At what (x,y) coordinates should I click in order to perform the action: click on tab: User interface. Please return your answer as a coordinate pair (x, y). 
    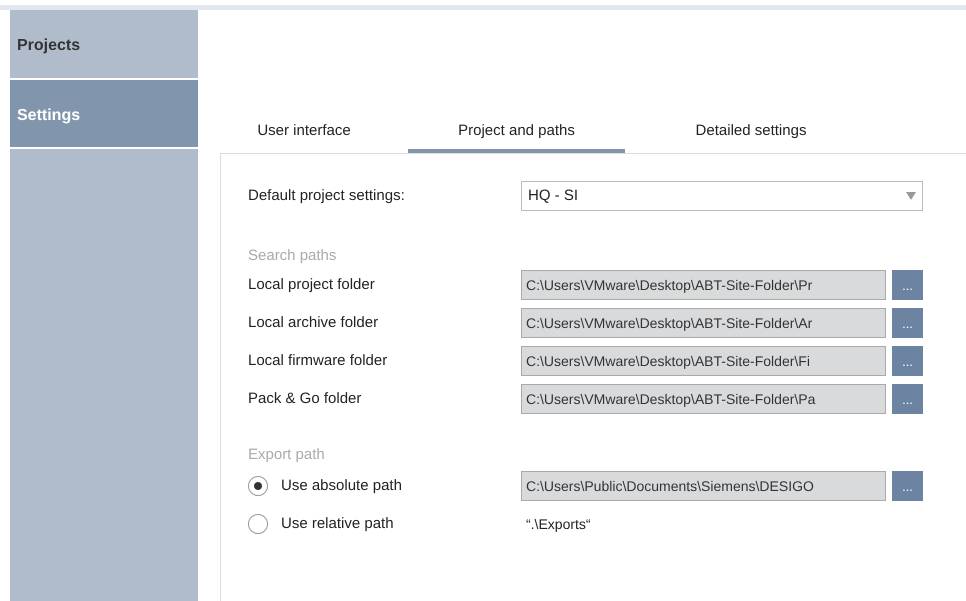
    Looking at the image, I should click on (304, 135).